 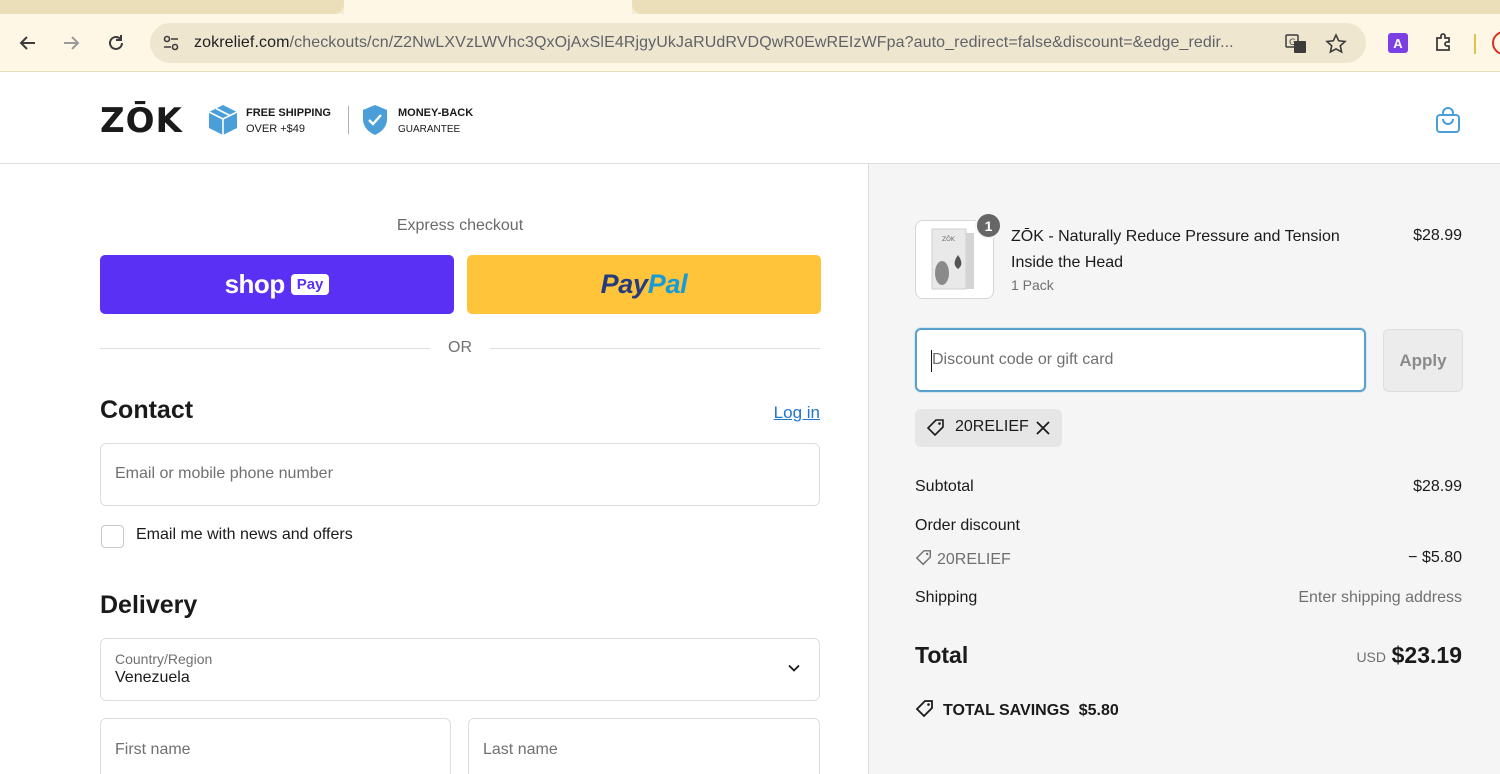 What do you see at coordinates (1336, 44) in the screenshot?
I see `bookmark-star-icon` at bounding box center [1336, 44].